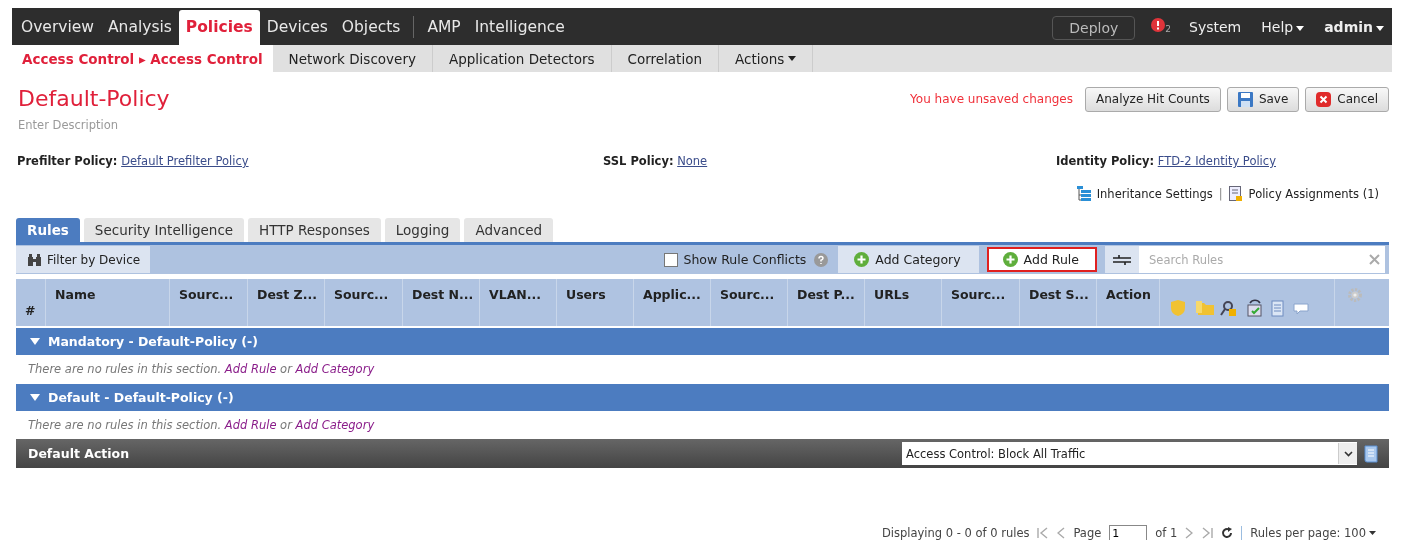 This screenshot has height=540, width=1404. What do you see at coordinates (31, 302) in the screenshot?
I see `column-header: #` at bounding box center [31, 302].